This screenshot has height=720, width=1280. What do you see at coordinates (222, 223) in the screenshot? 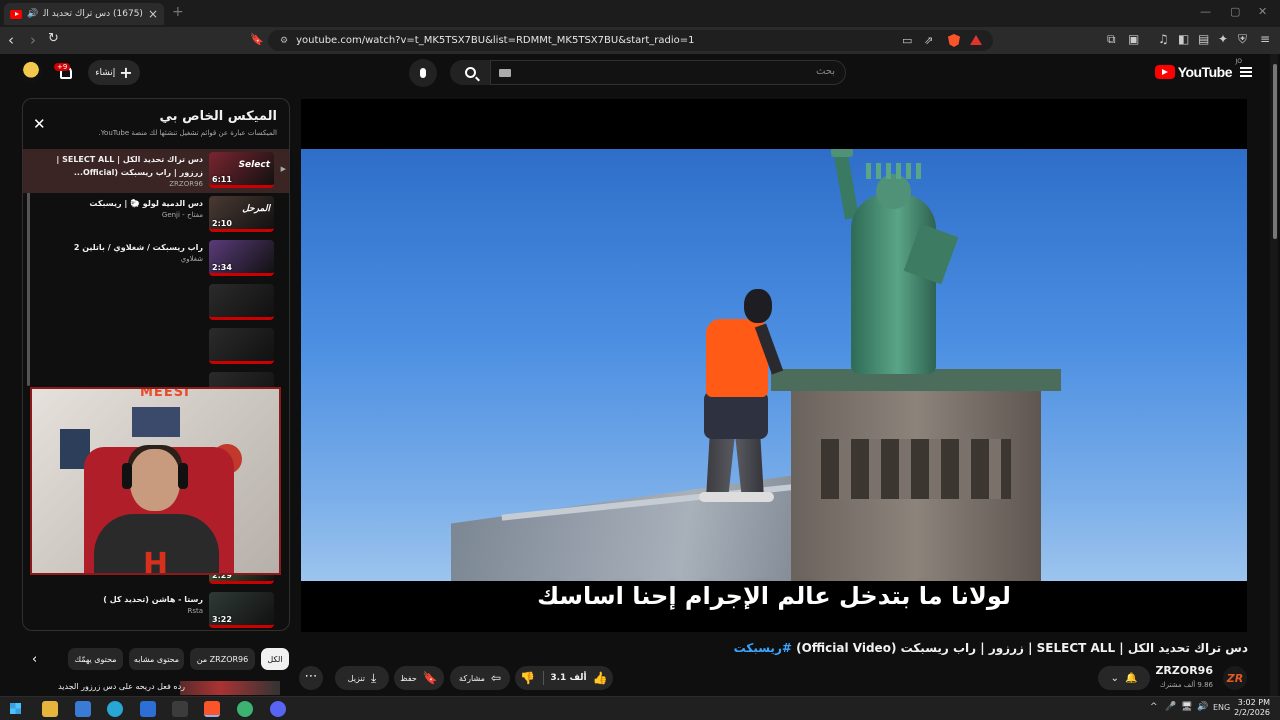
I see `playlist-item-duration: 2:10` at bounding box center [222, 223].